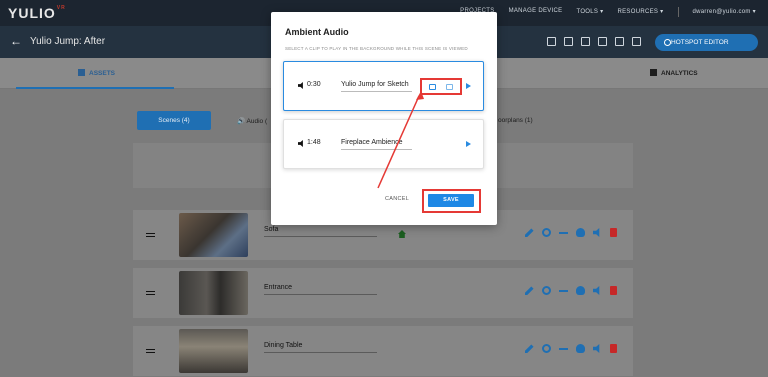 The width and height of the screenshot is (768, 377). Describe the element at coordinates (725, 12) in the screenshot. I see `nav-user-menu: dwarren@yulio.com ▾` at that location.